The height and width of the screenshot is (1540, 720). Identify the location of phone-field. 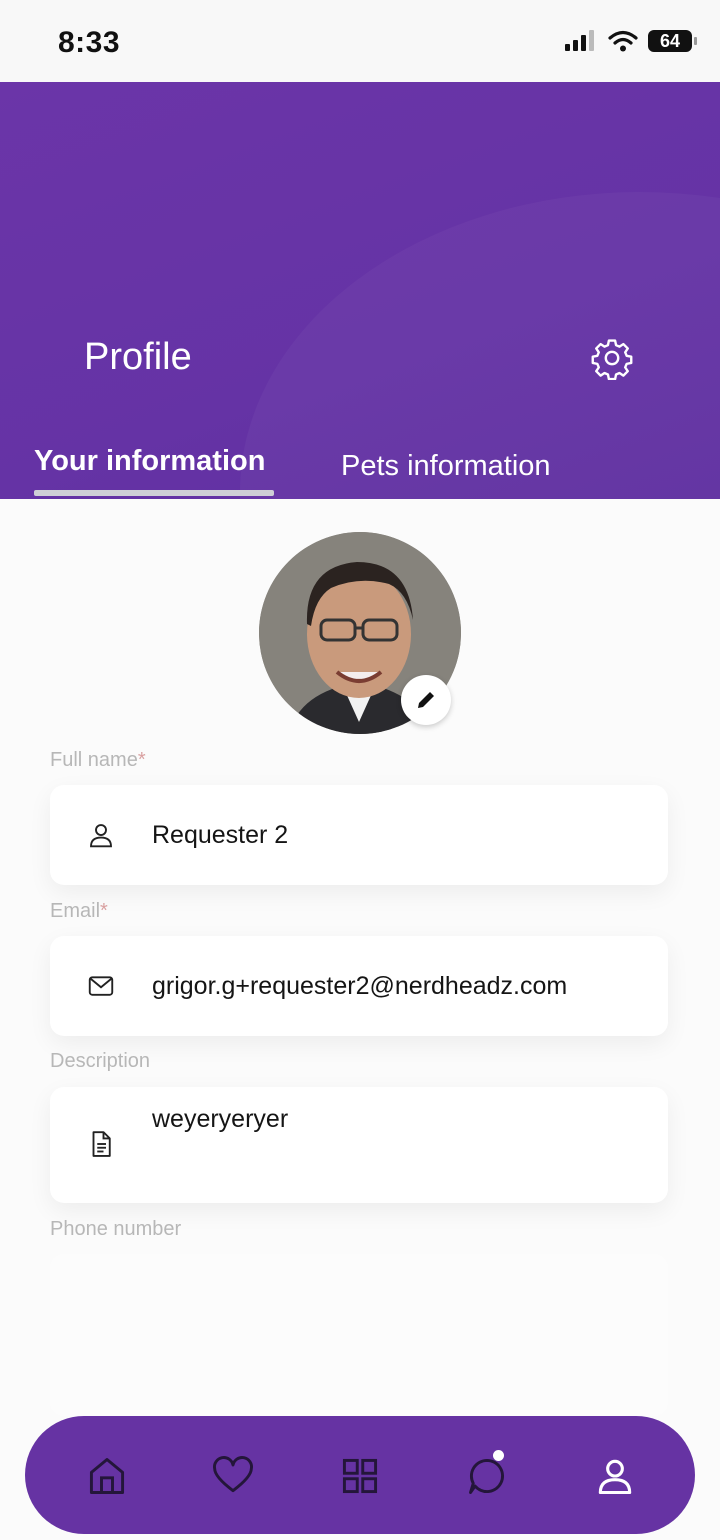
(359, 1335).